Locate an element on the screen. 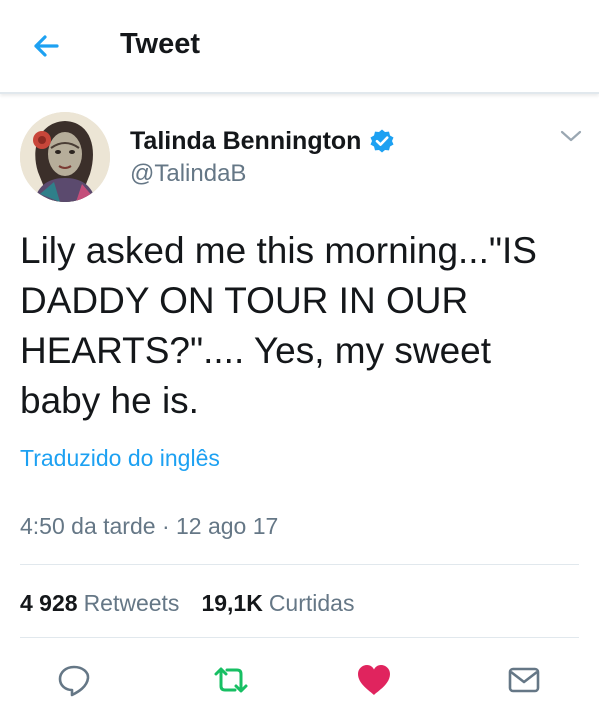  likes-stat: 19,1K Curtidas is located at coordinates (277, 603).